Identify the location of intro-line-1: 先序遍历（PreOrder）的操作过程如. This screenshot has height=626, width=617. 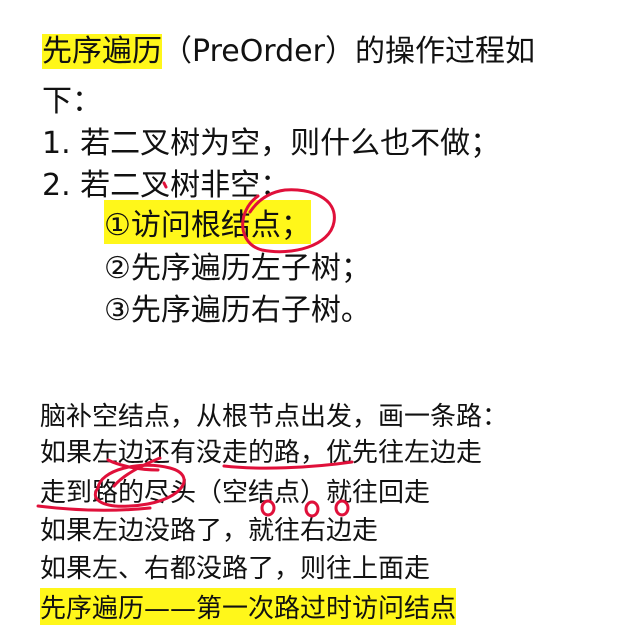
(288, 48).